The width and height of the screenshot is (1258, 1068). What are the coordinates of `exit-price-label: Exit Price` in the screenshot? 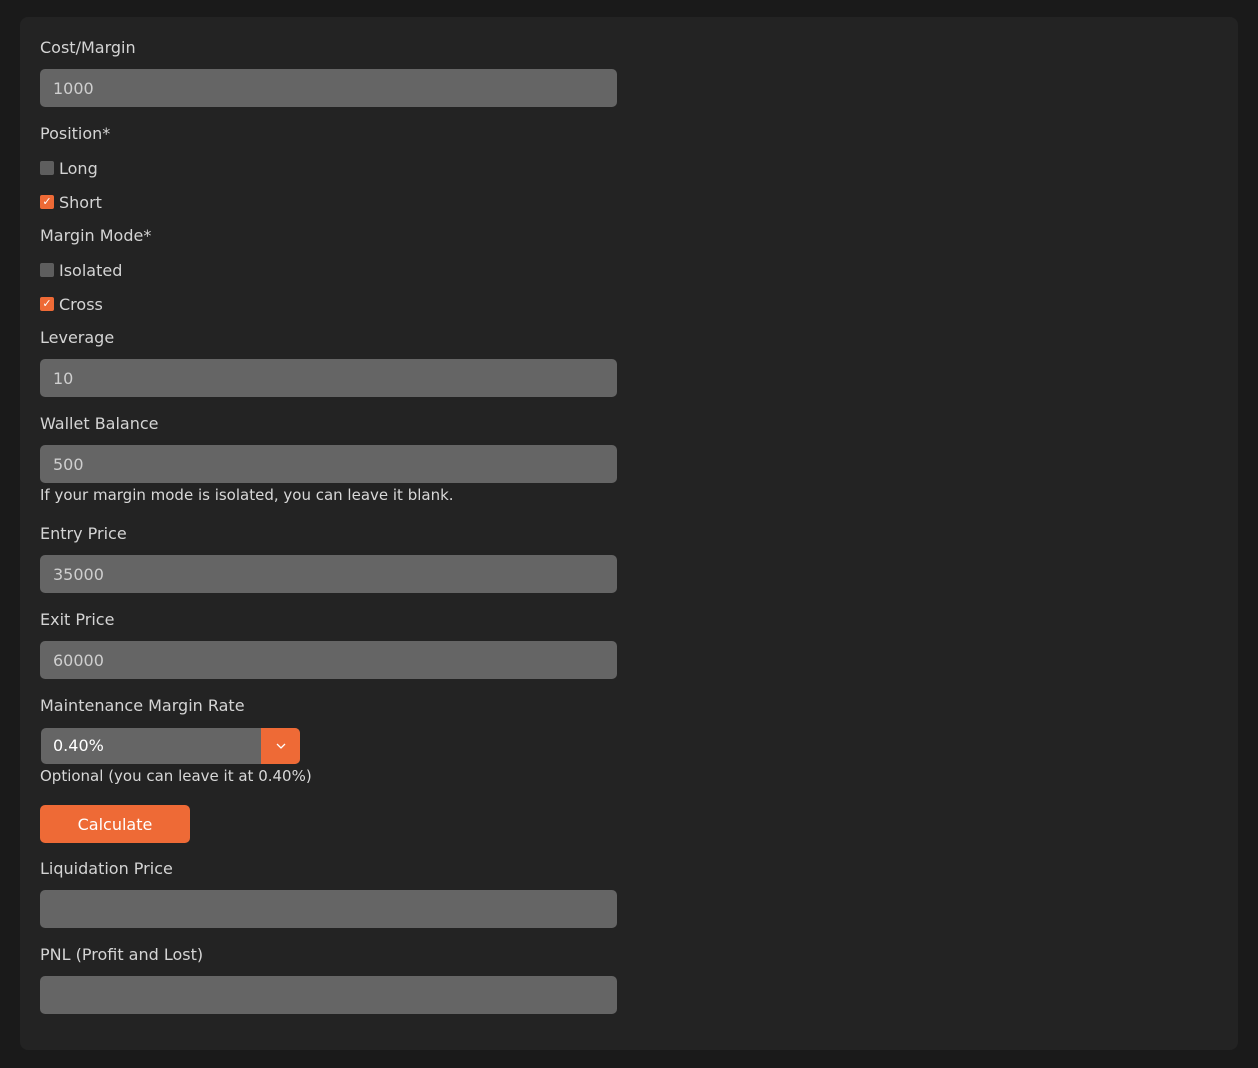 It's located at (77, 619).